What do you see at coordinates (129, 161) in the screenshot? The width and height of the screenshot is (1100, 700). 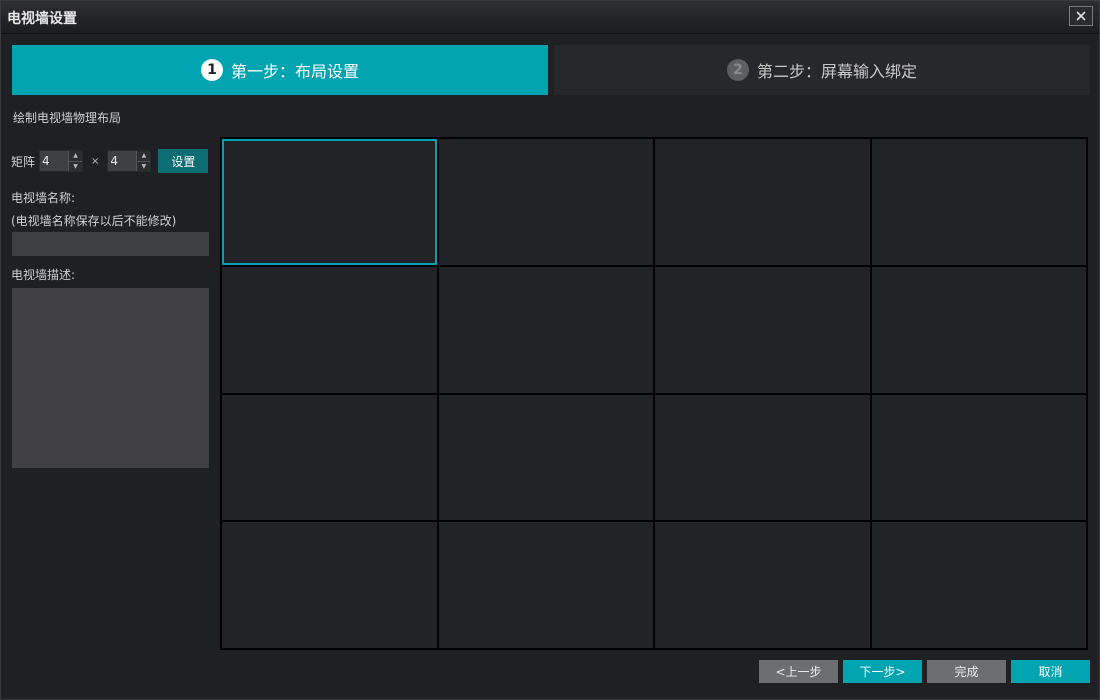 I see `cols-spinbox: 4 ▲ ▼` at bounding box center [129, 161].